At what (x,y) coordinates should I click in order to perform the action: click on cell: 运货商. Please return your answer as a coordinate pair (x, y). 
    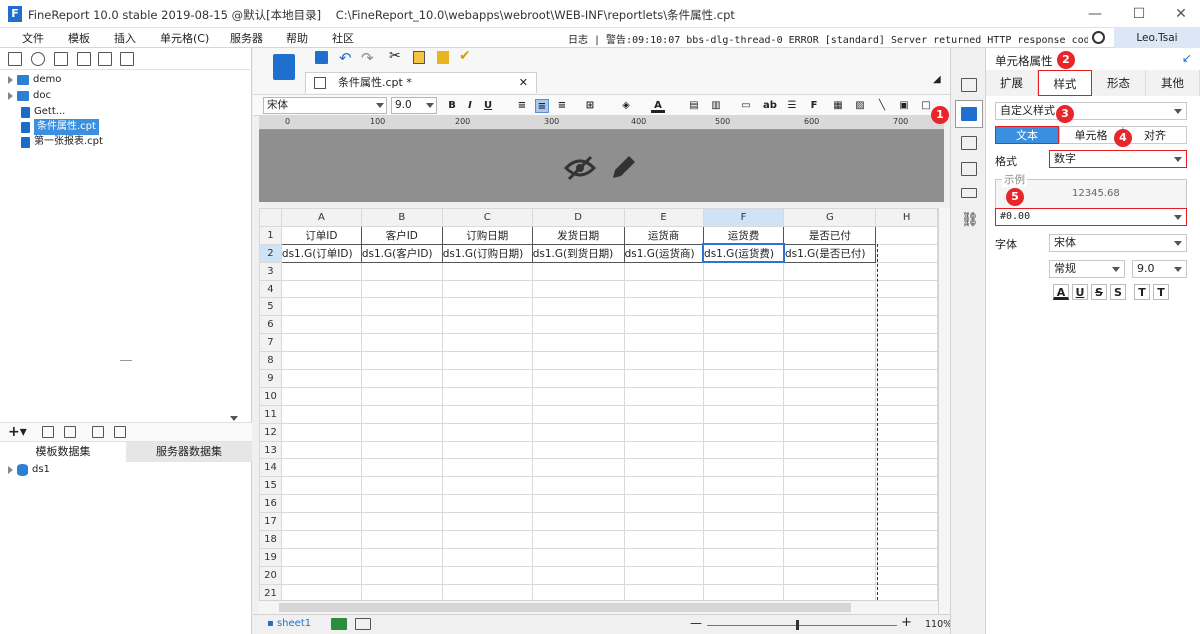
    Looking at the image, I should click on (663, 235).